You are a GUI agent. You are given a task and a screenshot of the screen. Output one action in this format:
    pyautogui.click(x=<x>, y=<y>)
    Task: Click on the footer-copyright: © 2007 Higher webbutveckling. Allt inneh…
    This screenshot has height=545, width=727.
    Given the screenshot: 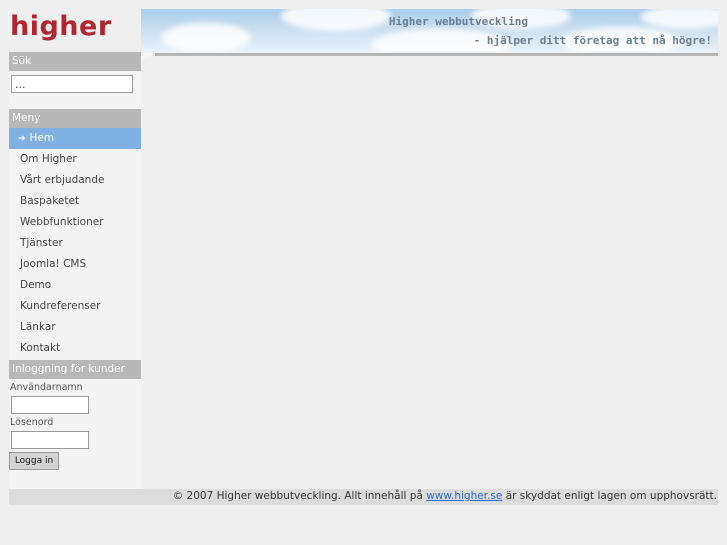 What is the action you would take?
    pyautogui.click(x=297, y=496)
    